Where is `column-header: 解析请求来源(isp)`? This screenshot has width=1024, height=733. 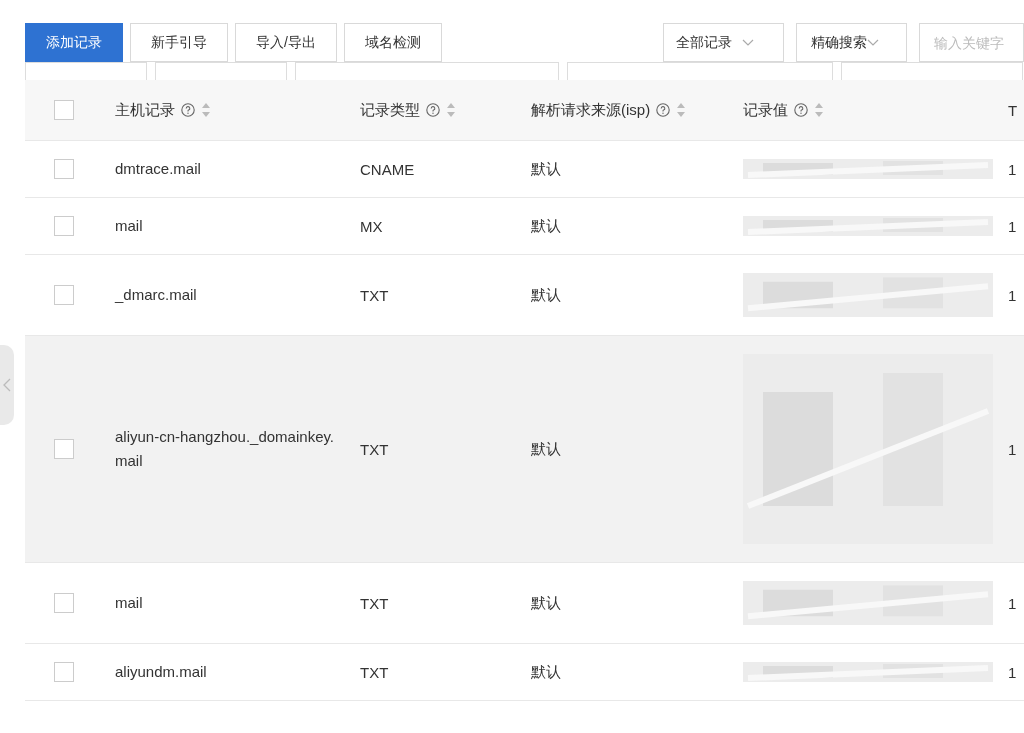 column-header: 解析请求来源(isp) is located at coordinates (591, 110).